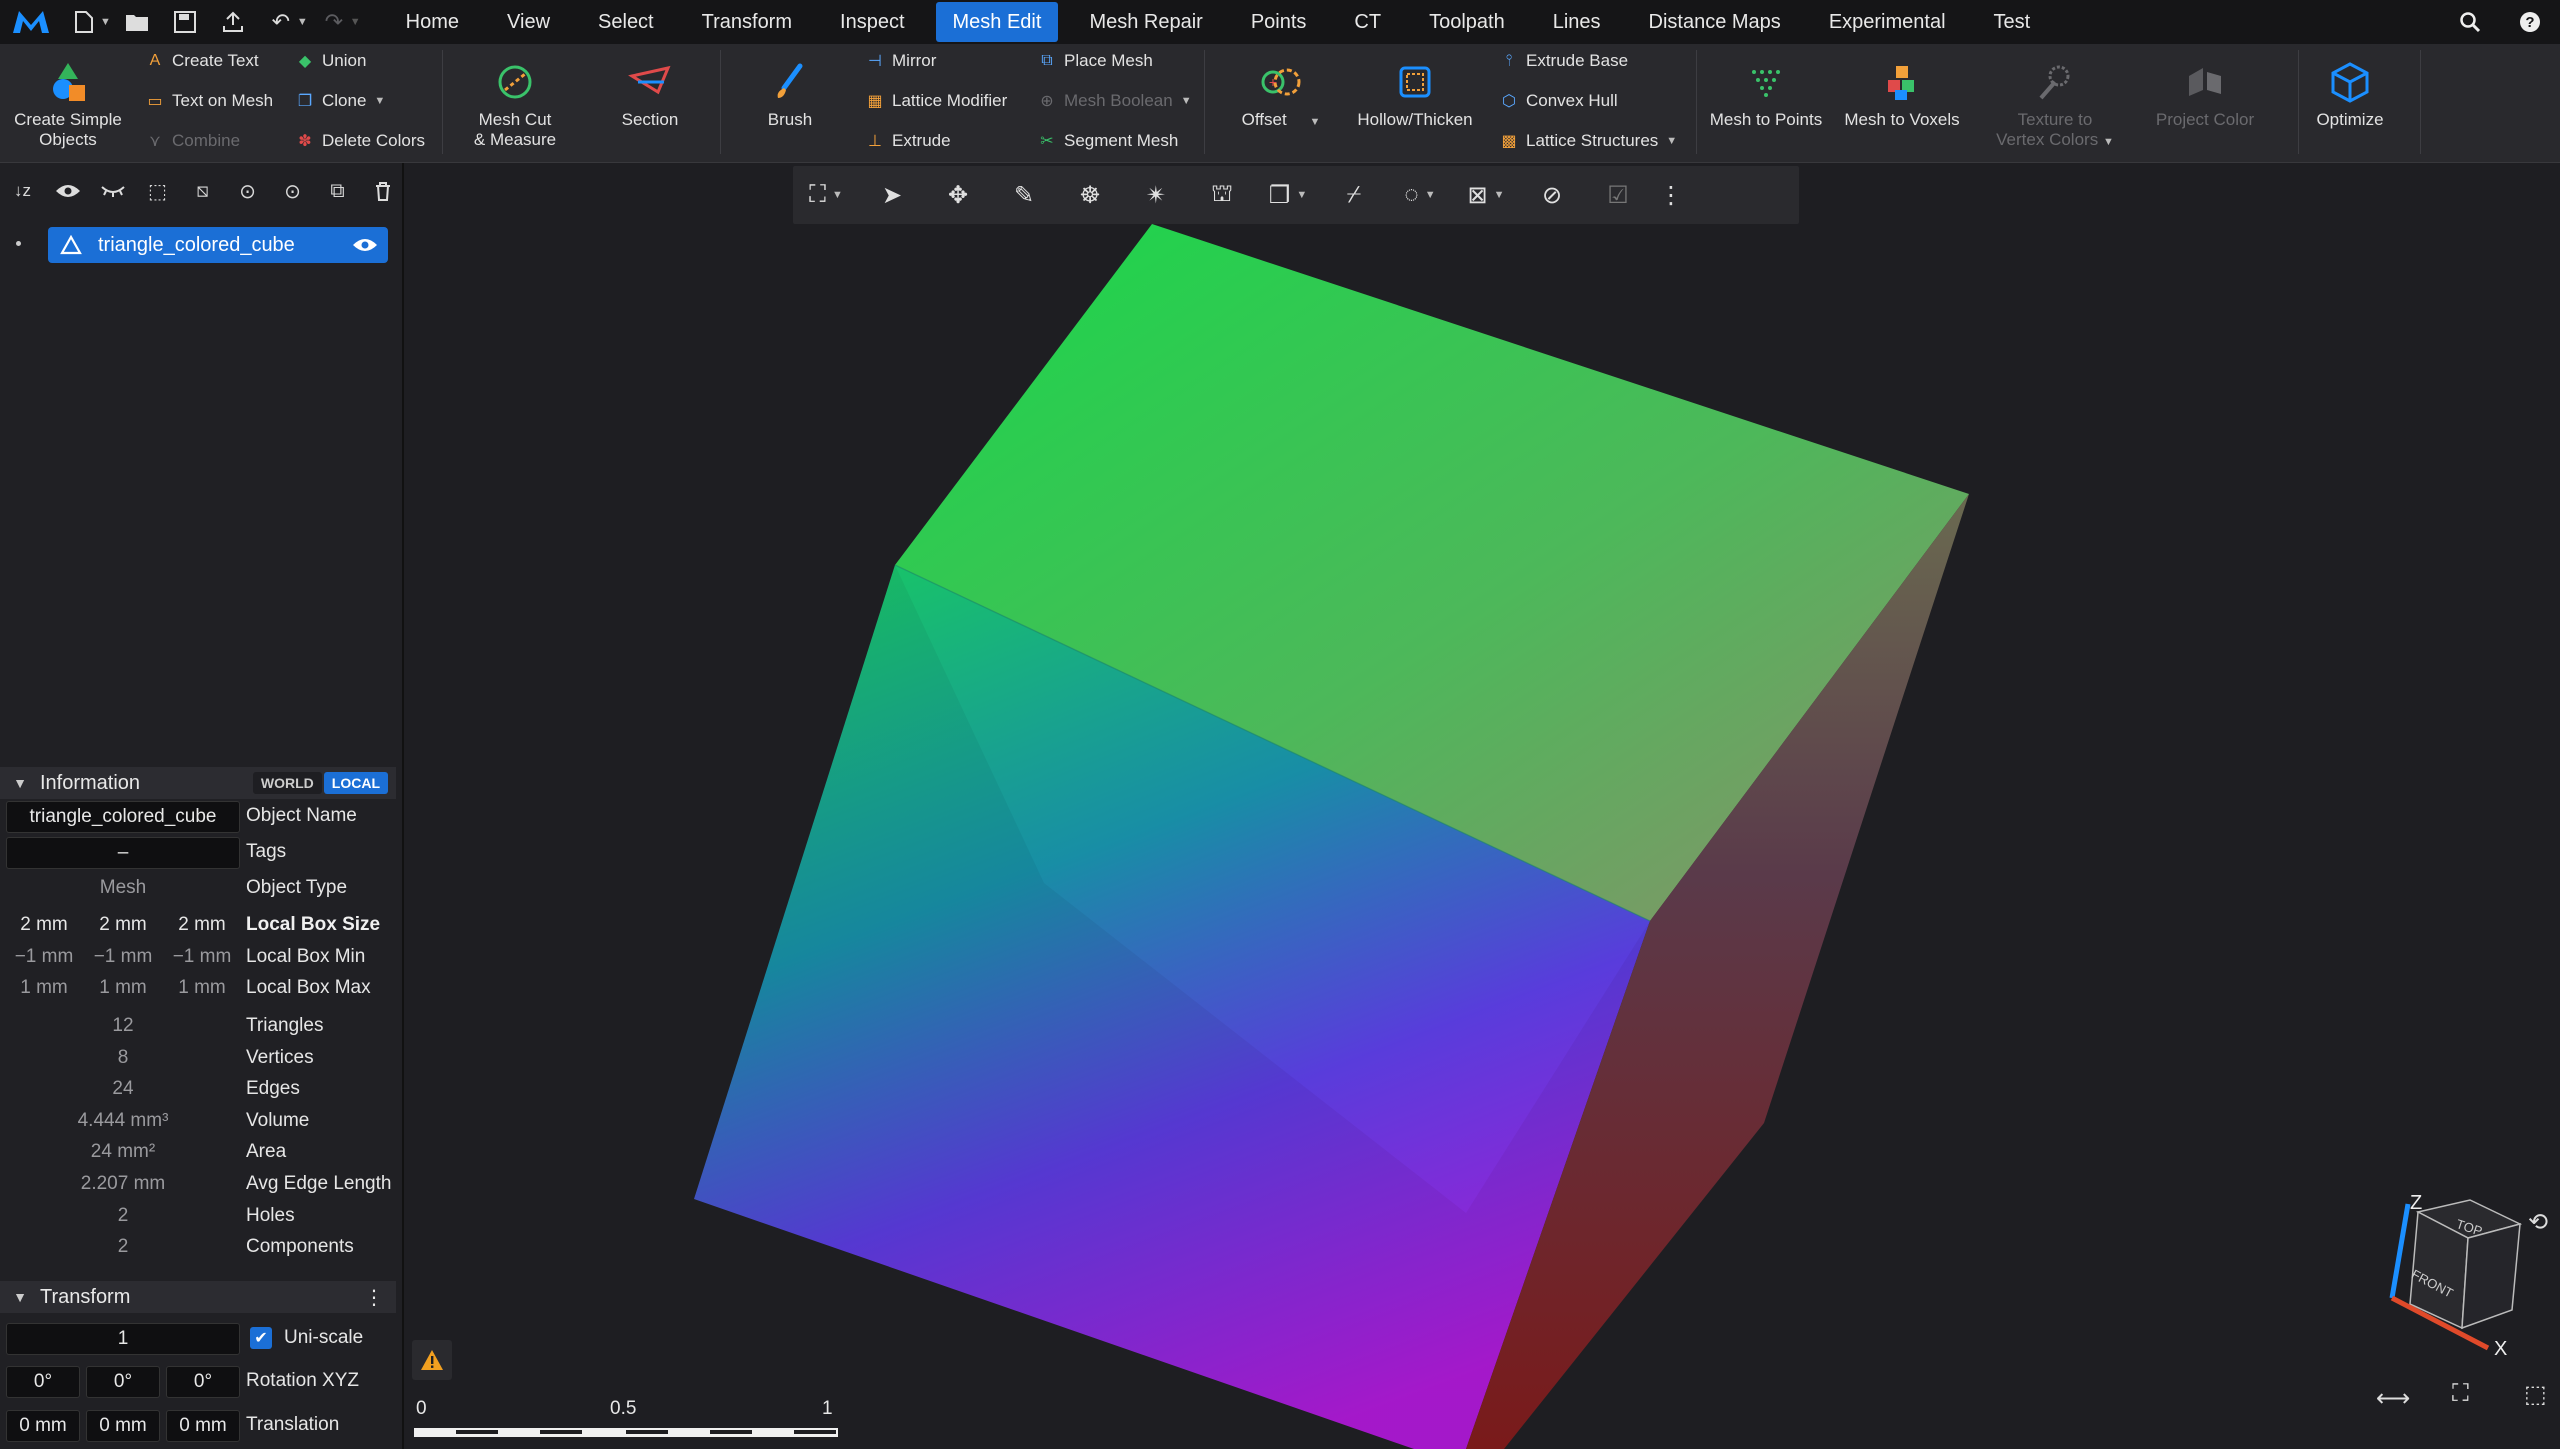  What do you see at coordinates (826, 195) in the screenshot?
I see `fit-view-icon: ⛶ ▼` at bounding box center [826, 195].